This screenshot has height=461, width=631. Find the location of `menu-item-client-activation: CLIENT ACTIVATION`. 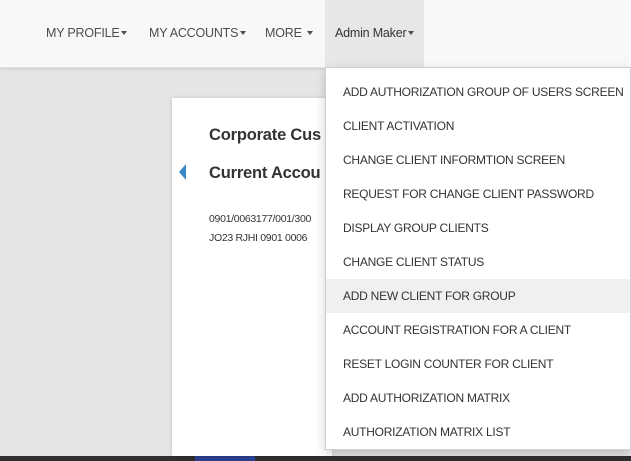

menu-item-client-activation: CLIENT ACTIVATION is located at coordinates (478, 126).